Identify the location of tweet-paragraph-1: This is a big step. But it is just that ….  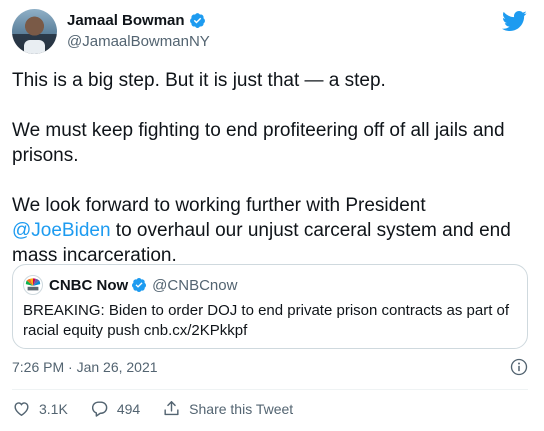
(199, 80).